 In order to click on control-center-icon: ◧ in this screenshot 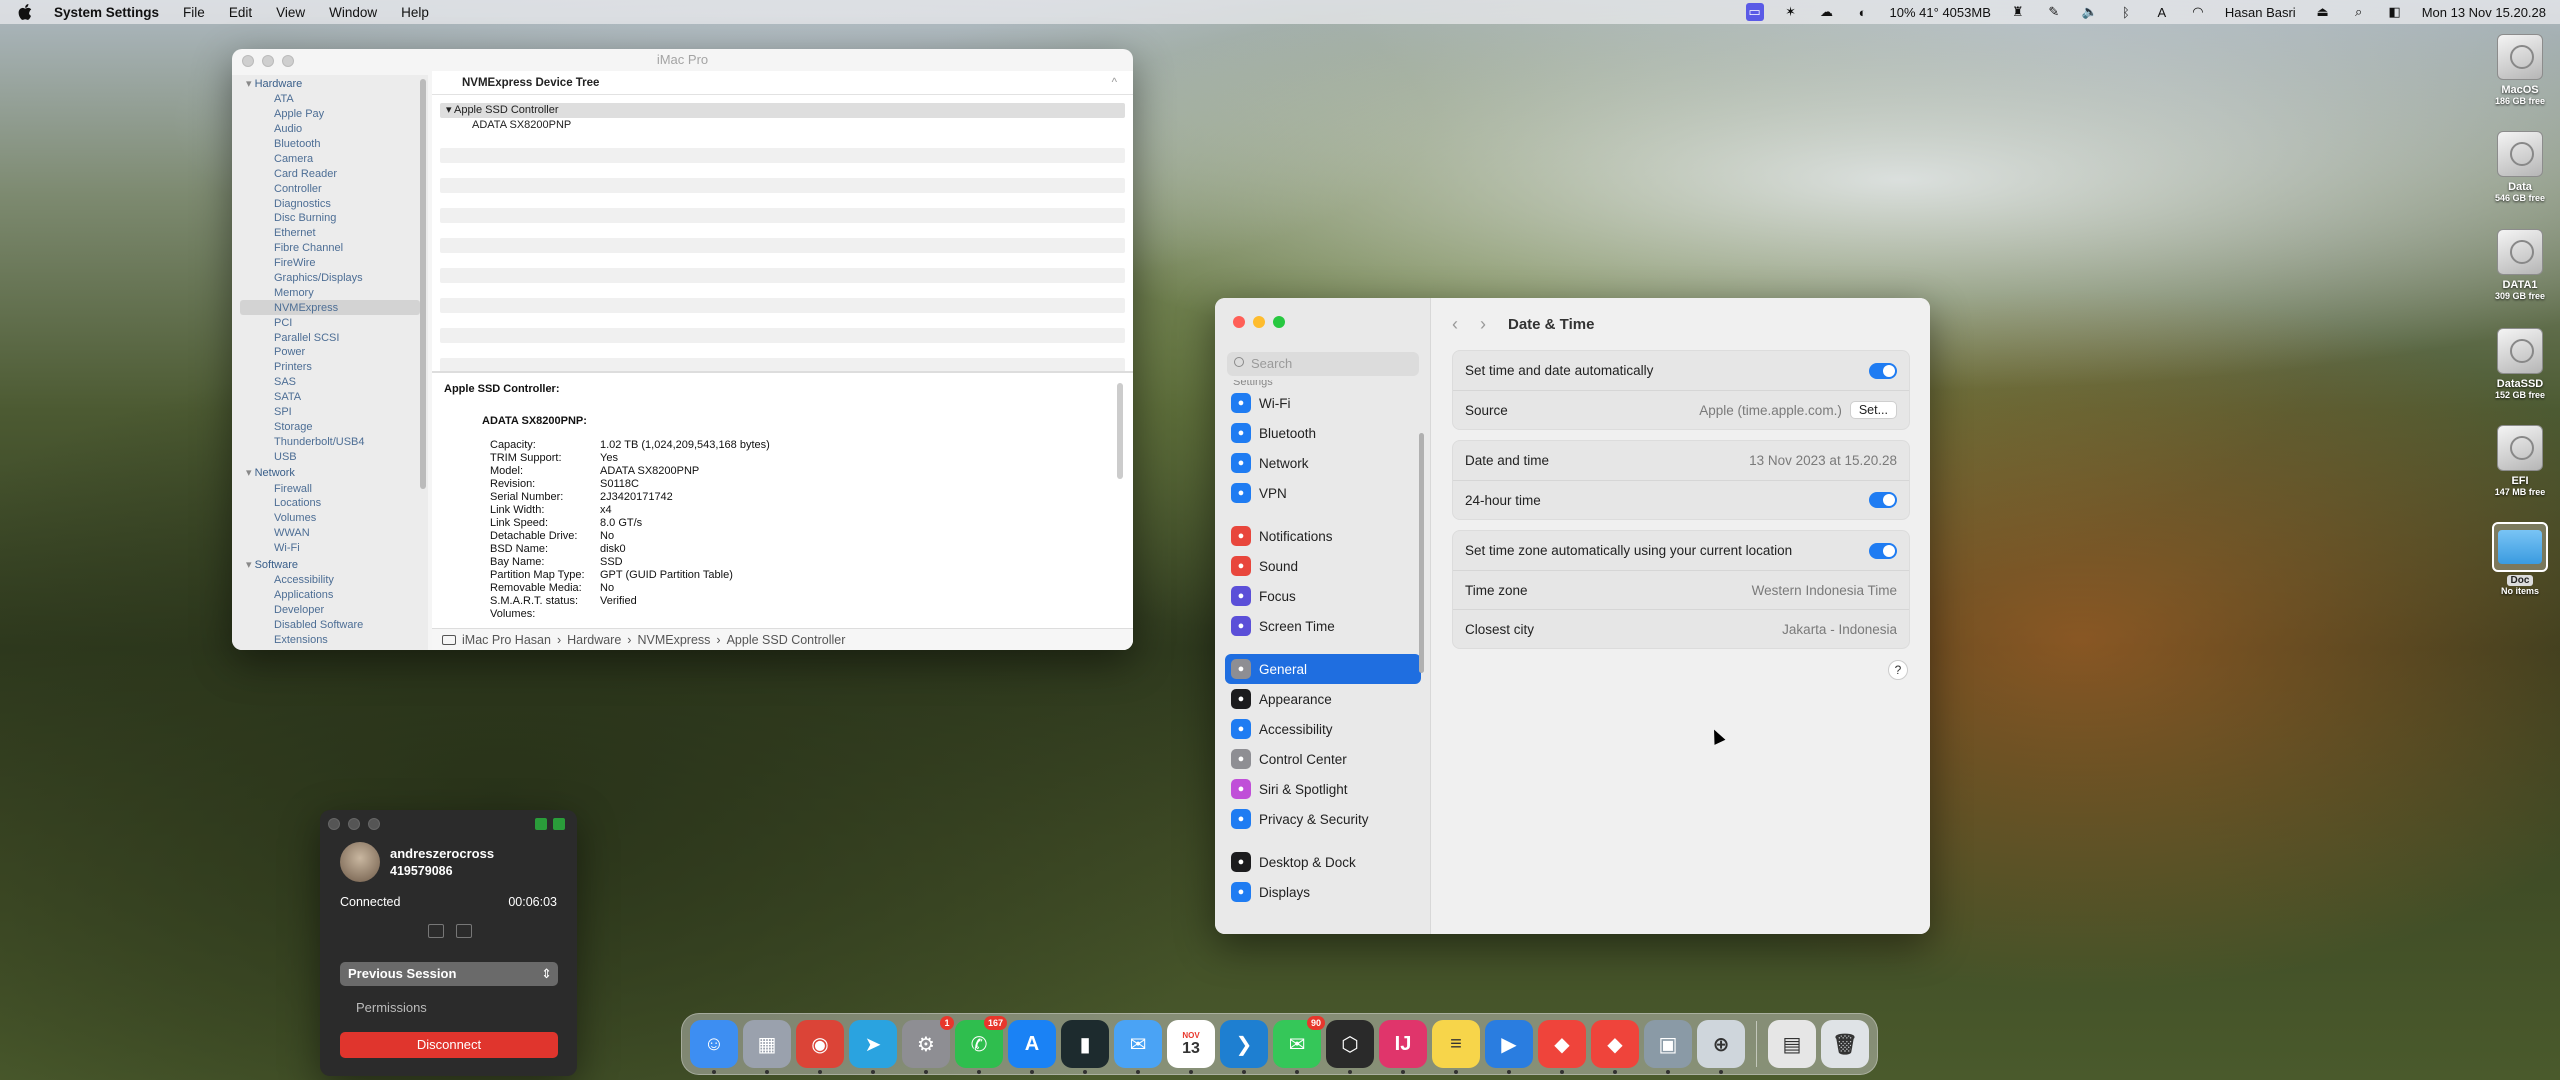, I will do `click(2395, 11)`.